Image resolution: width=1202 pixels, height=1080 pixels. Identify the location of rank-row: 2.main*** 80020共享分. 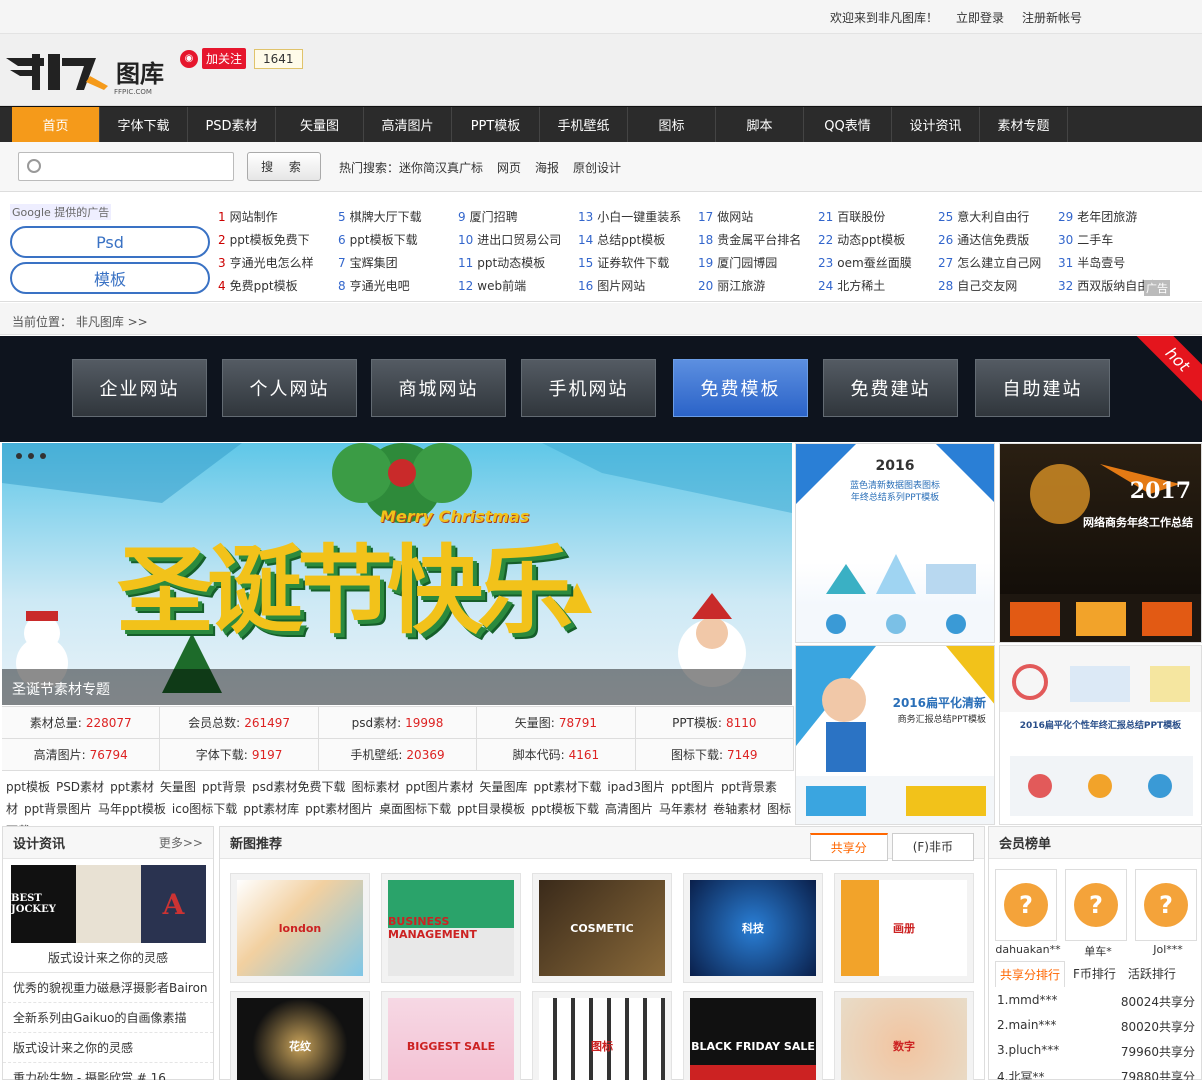
(1096, 1026).